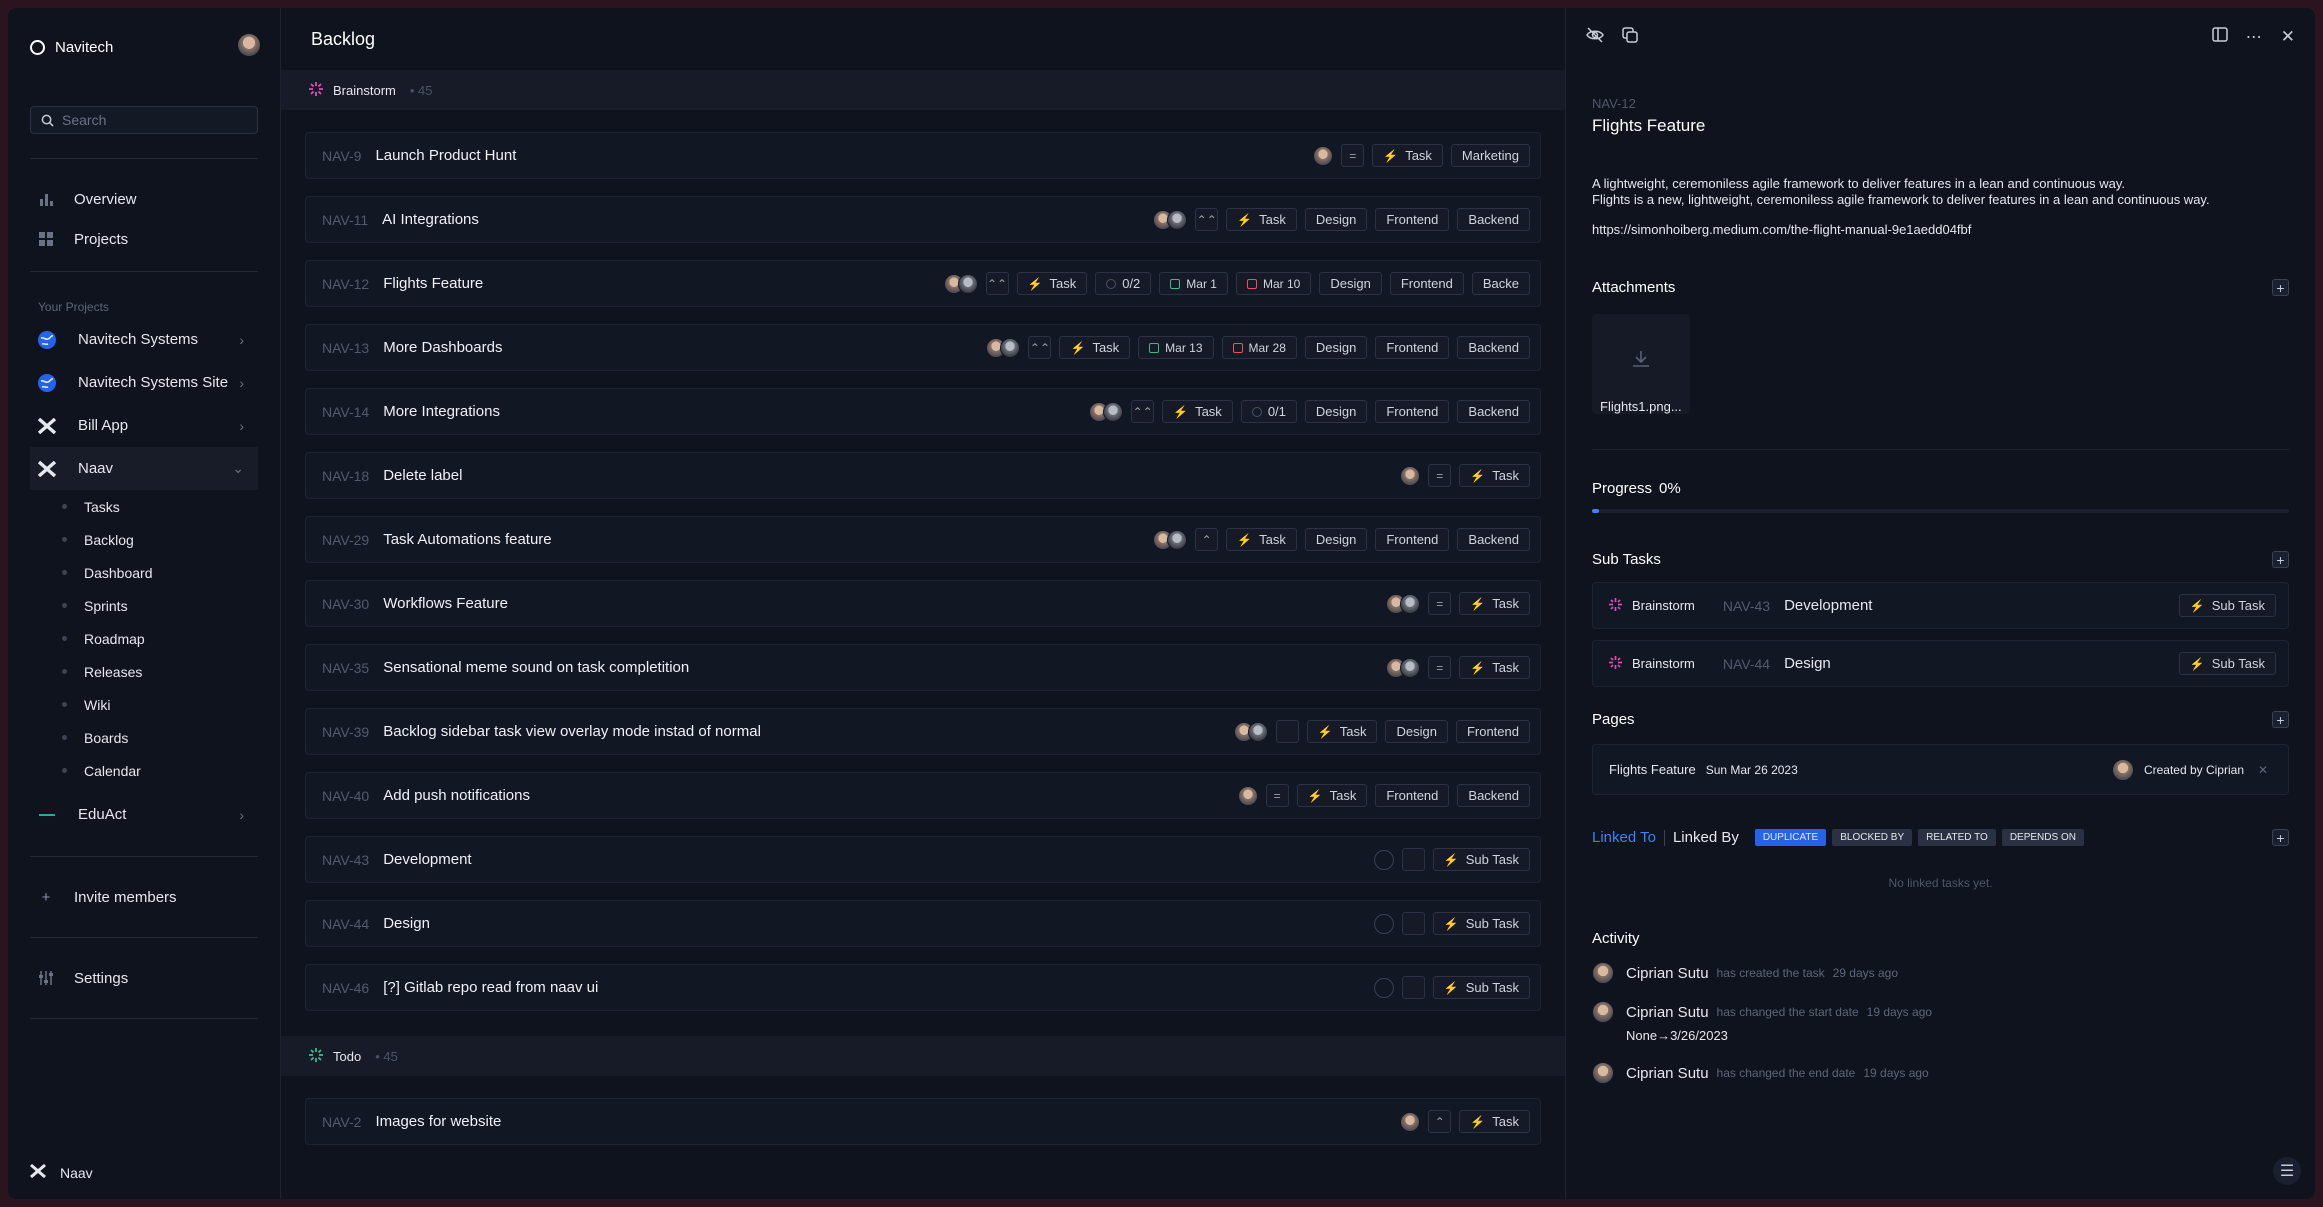 Image resolution: width=2323 pixels, height=1207 pixels. Describe the element at coordinates (2280, 837) in the screenshot. I see `add-link-button: +` at that location.